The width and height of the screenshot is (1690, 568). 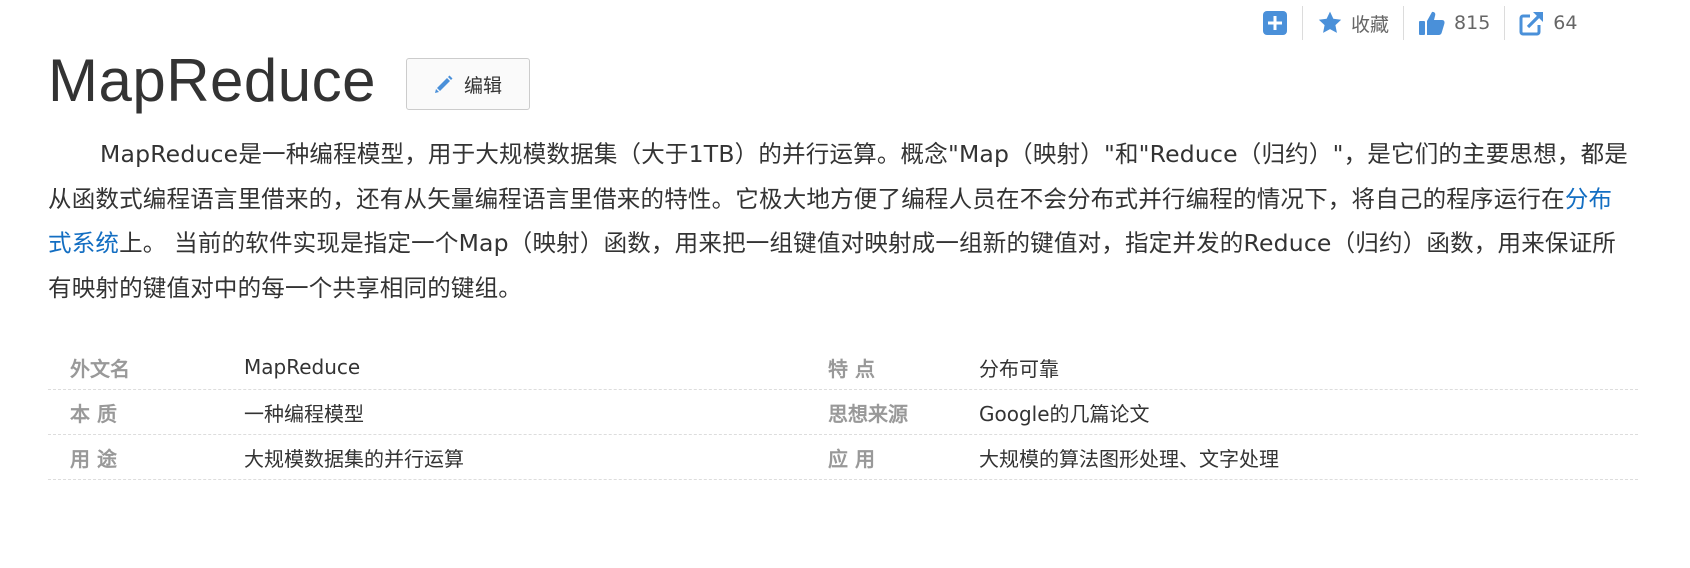 I want to click on info-value: 大规模数据集的并行运算, so click(x=354, y=458).